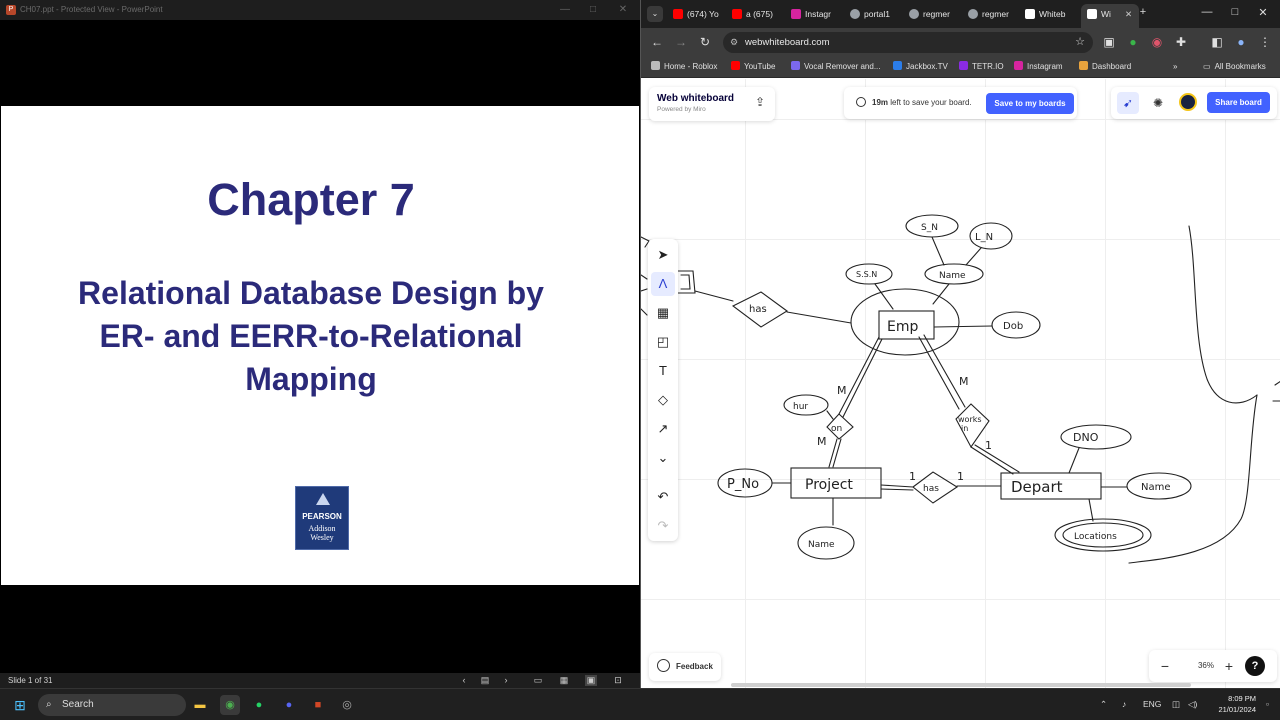  I want to click on taskbar-search: ⌕ Search, so click(112, 705).